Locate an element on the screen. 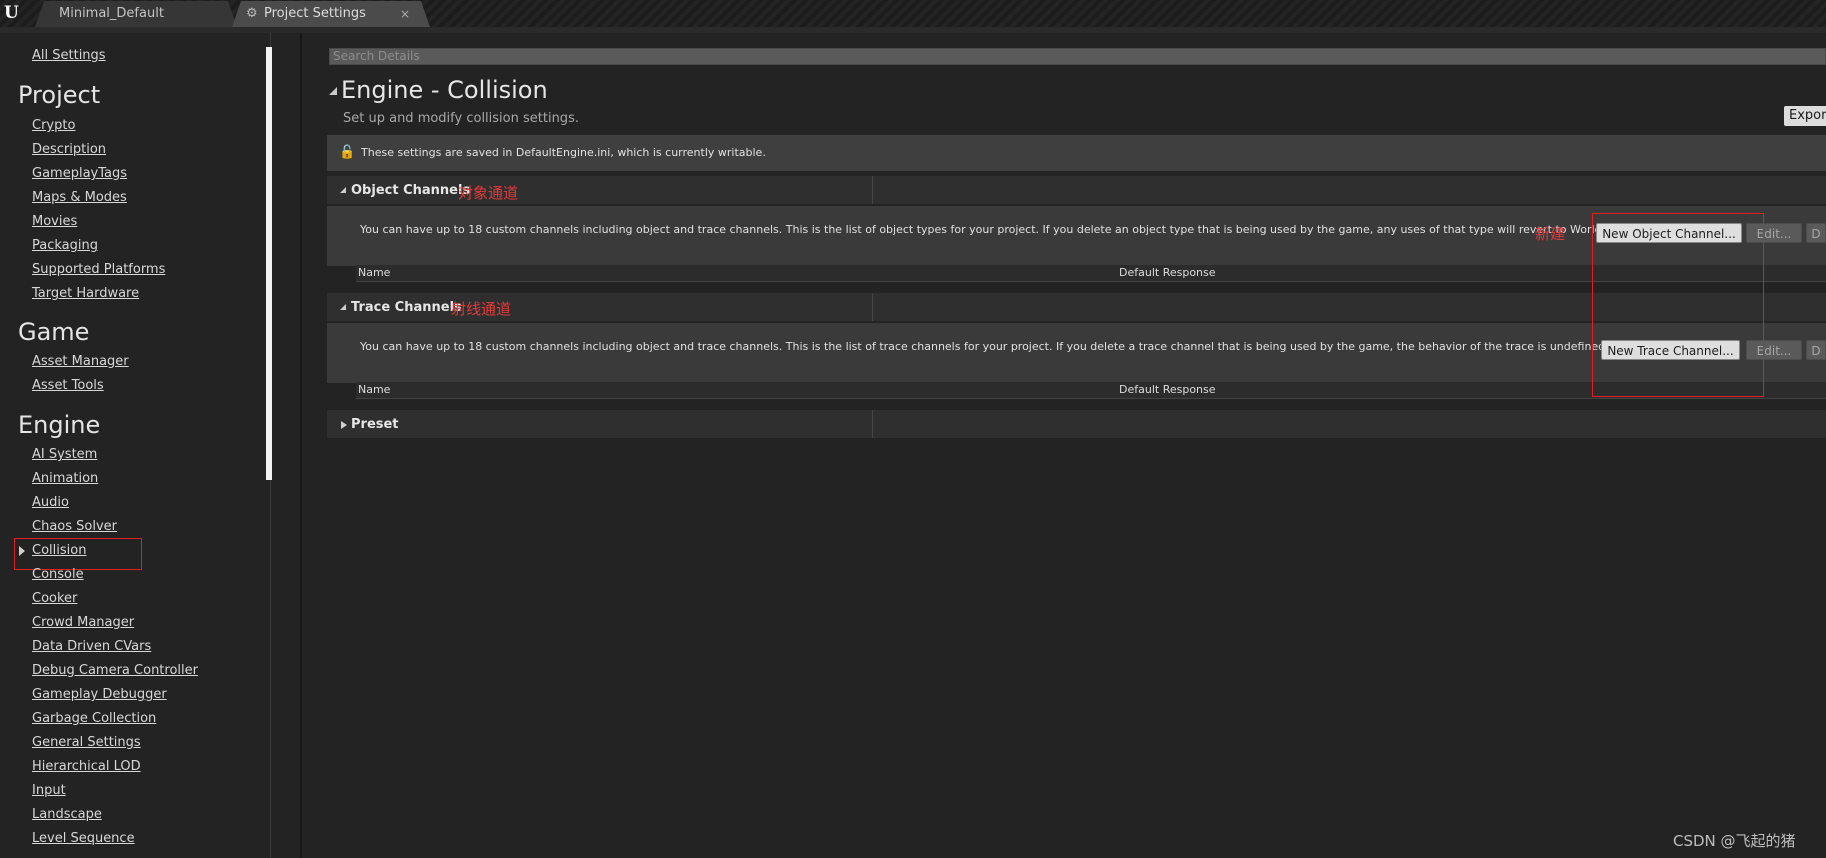 Image resolution: width=1826 pixels, height=858 pixels. collapse-arrow-icon is located at coordinates (333, 91).